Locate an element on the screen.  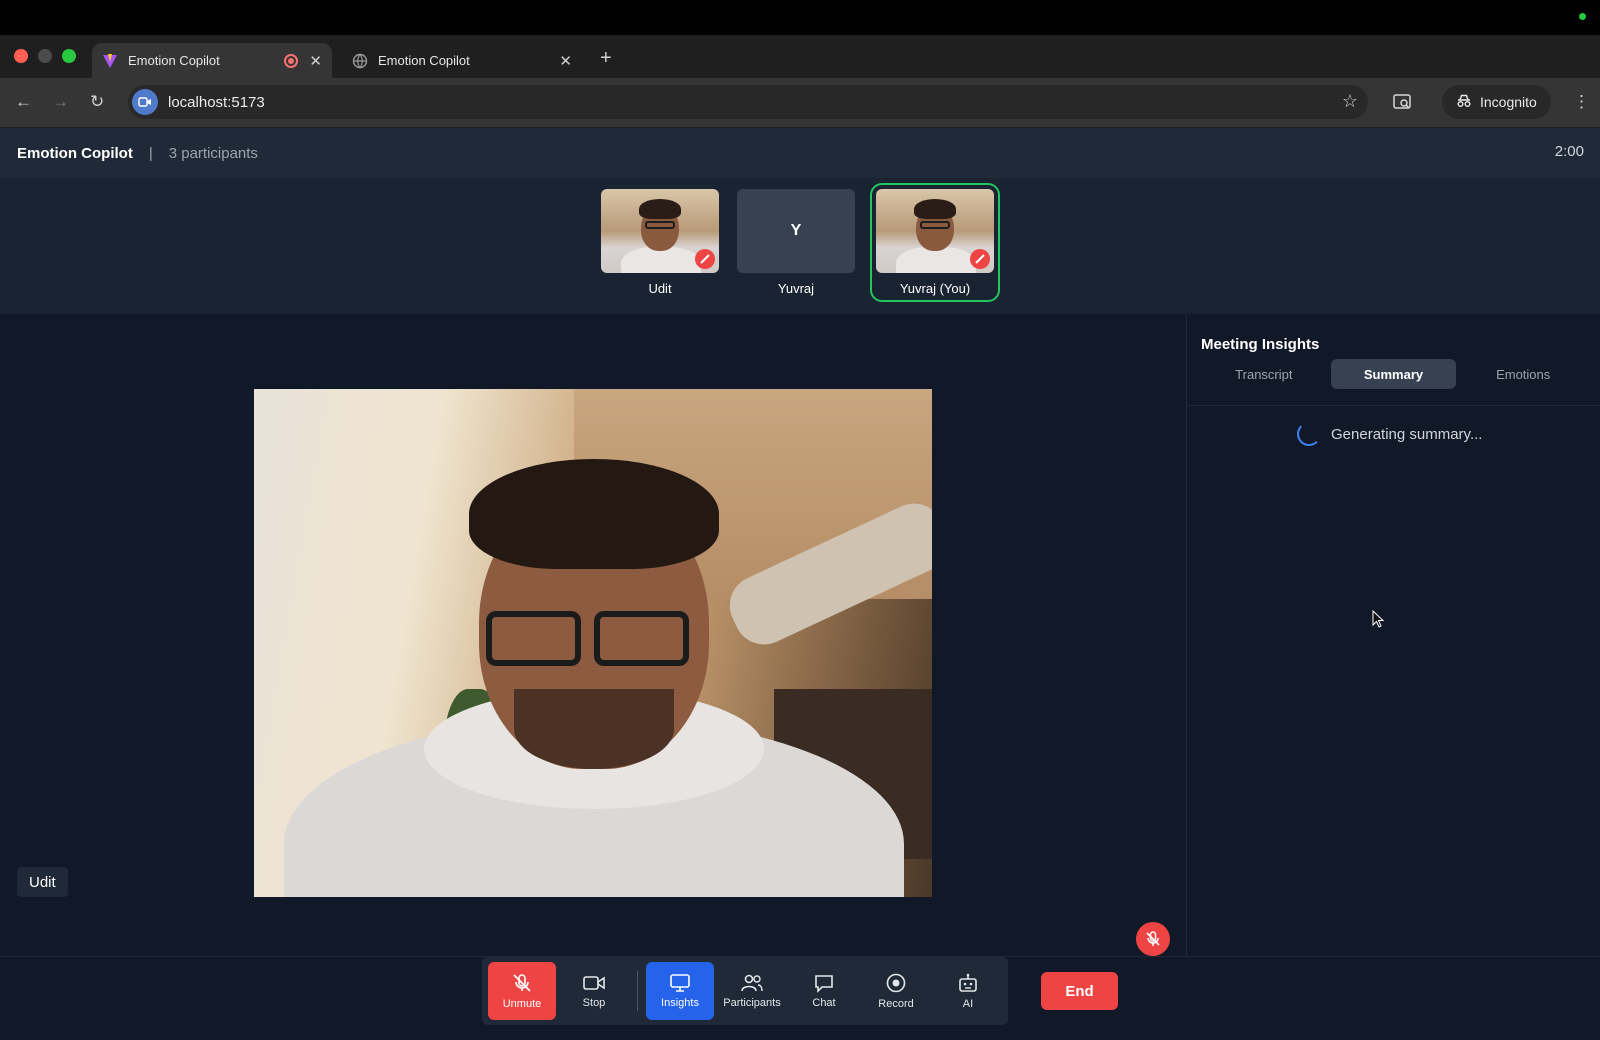
tab-summary: Summary is located at coordinates (1393, 374).